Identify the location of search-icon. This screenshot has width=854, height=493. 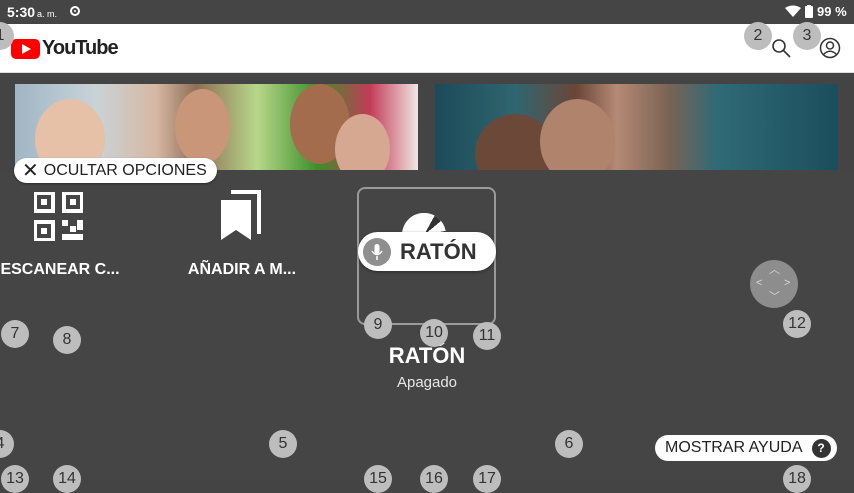
(781, 48).